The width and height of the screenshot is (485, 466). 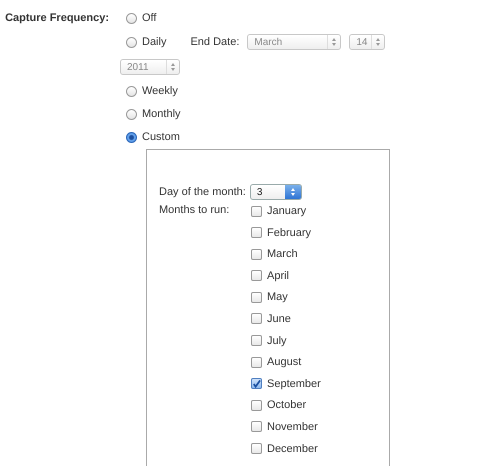 What do you see at coordinates (202, 192) in the screenshot?
I see `day-label: Day of the month:` at bounding box center [202, 192].